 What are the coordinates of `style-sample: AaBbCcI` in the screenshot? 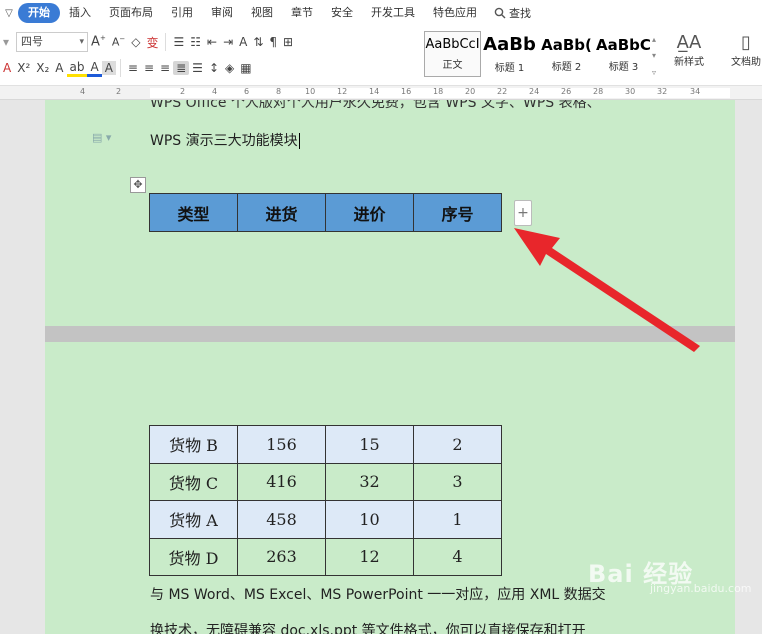 It's located at (452, 44).